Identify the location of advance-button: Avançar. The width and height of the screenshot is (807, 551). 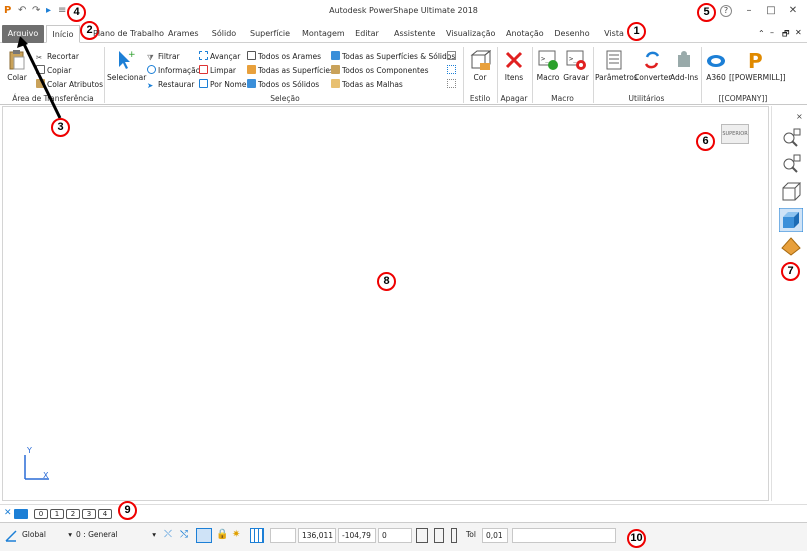
(219, 56).